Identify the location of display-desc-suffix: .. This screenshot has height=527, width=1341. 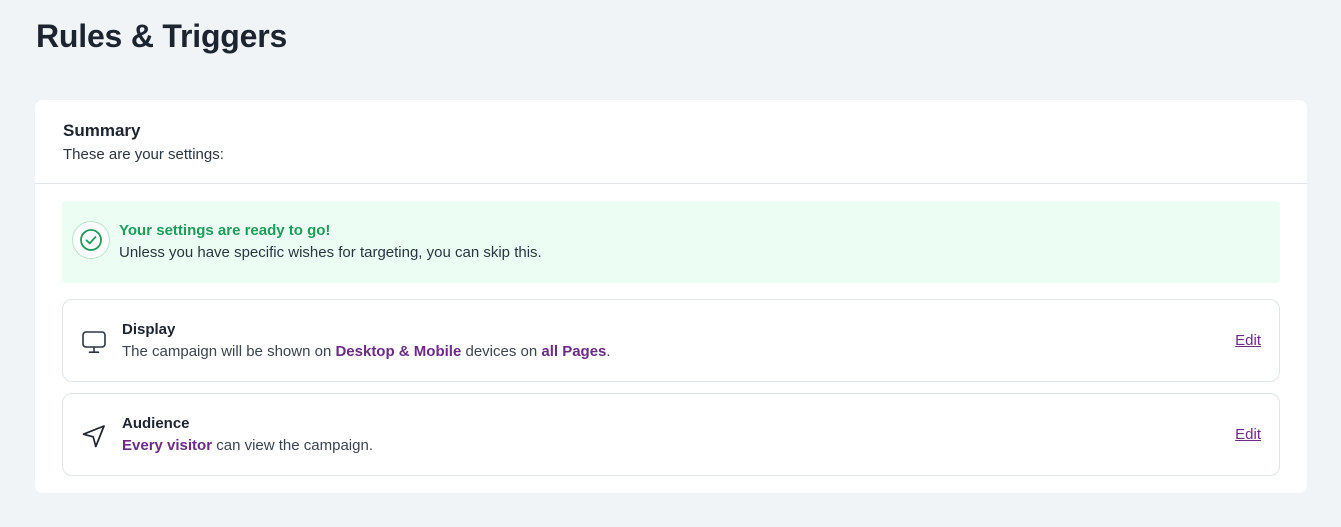
(608, 351).